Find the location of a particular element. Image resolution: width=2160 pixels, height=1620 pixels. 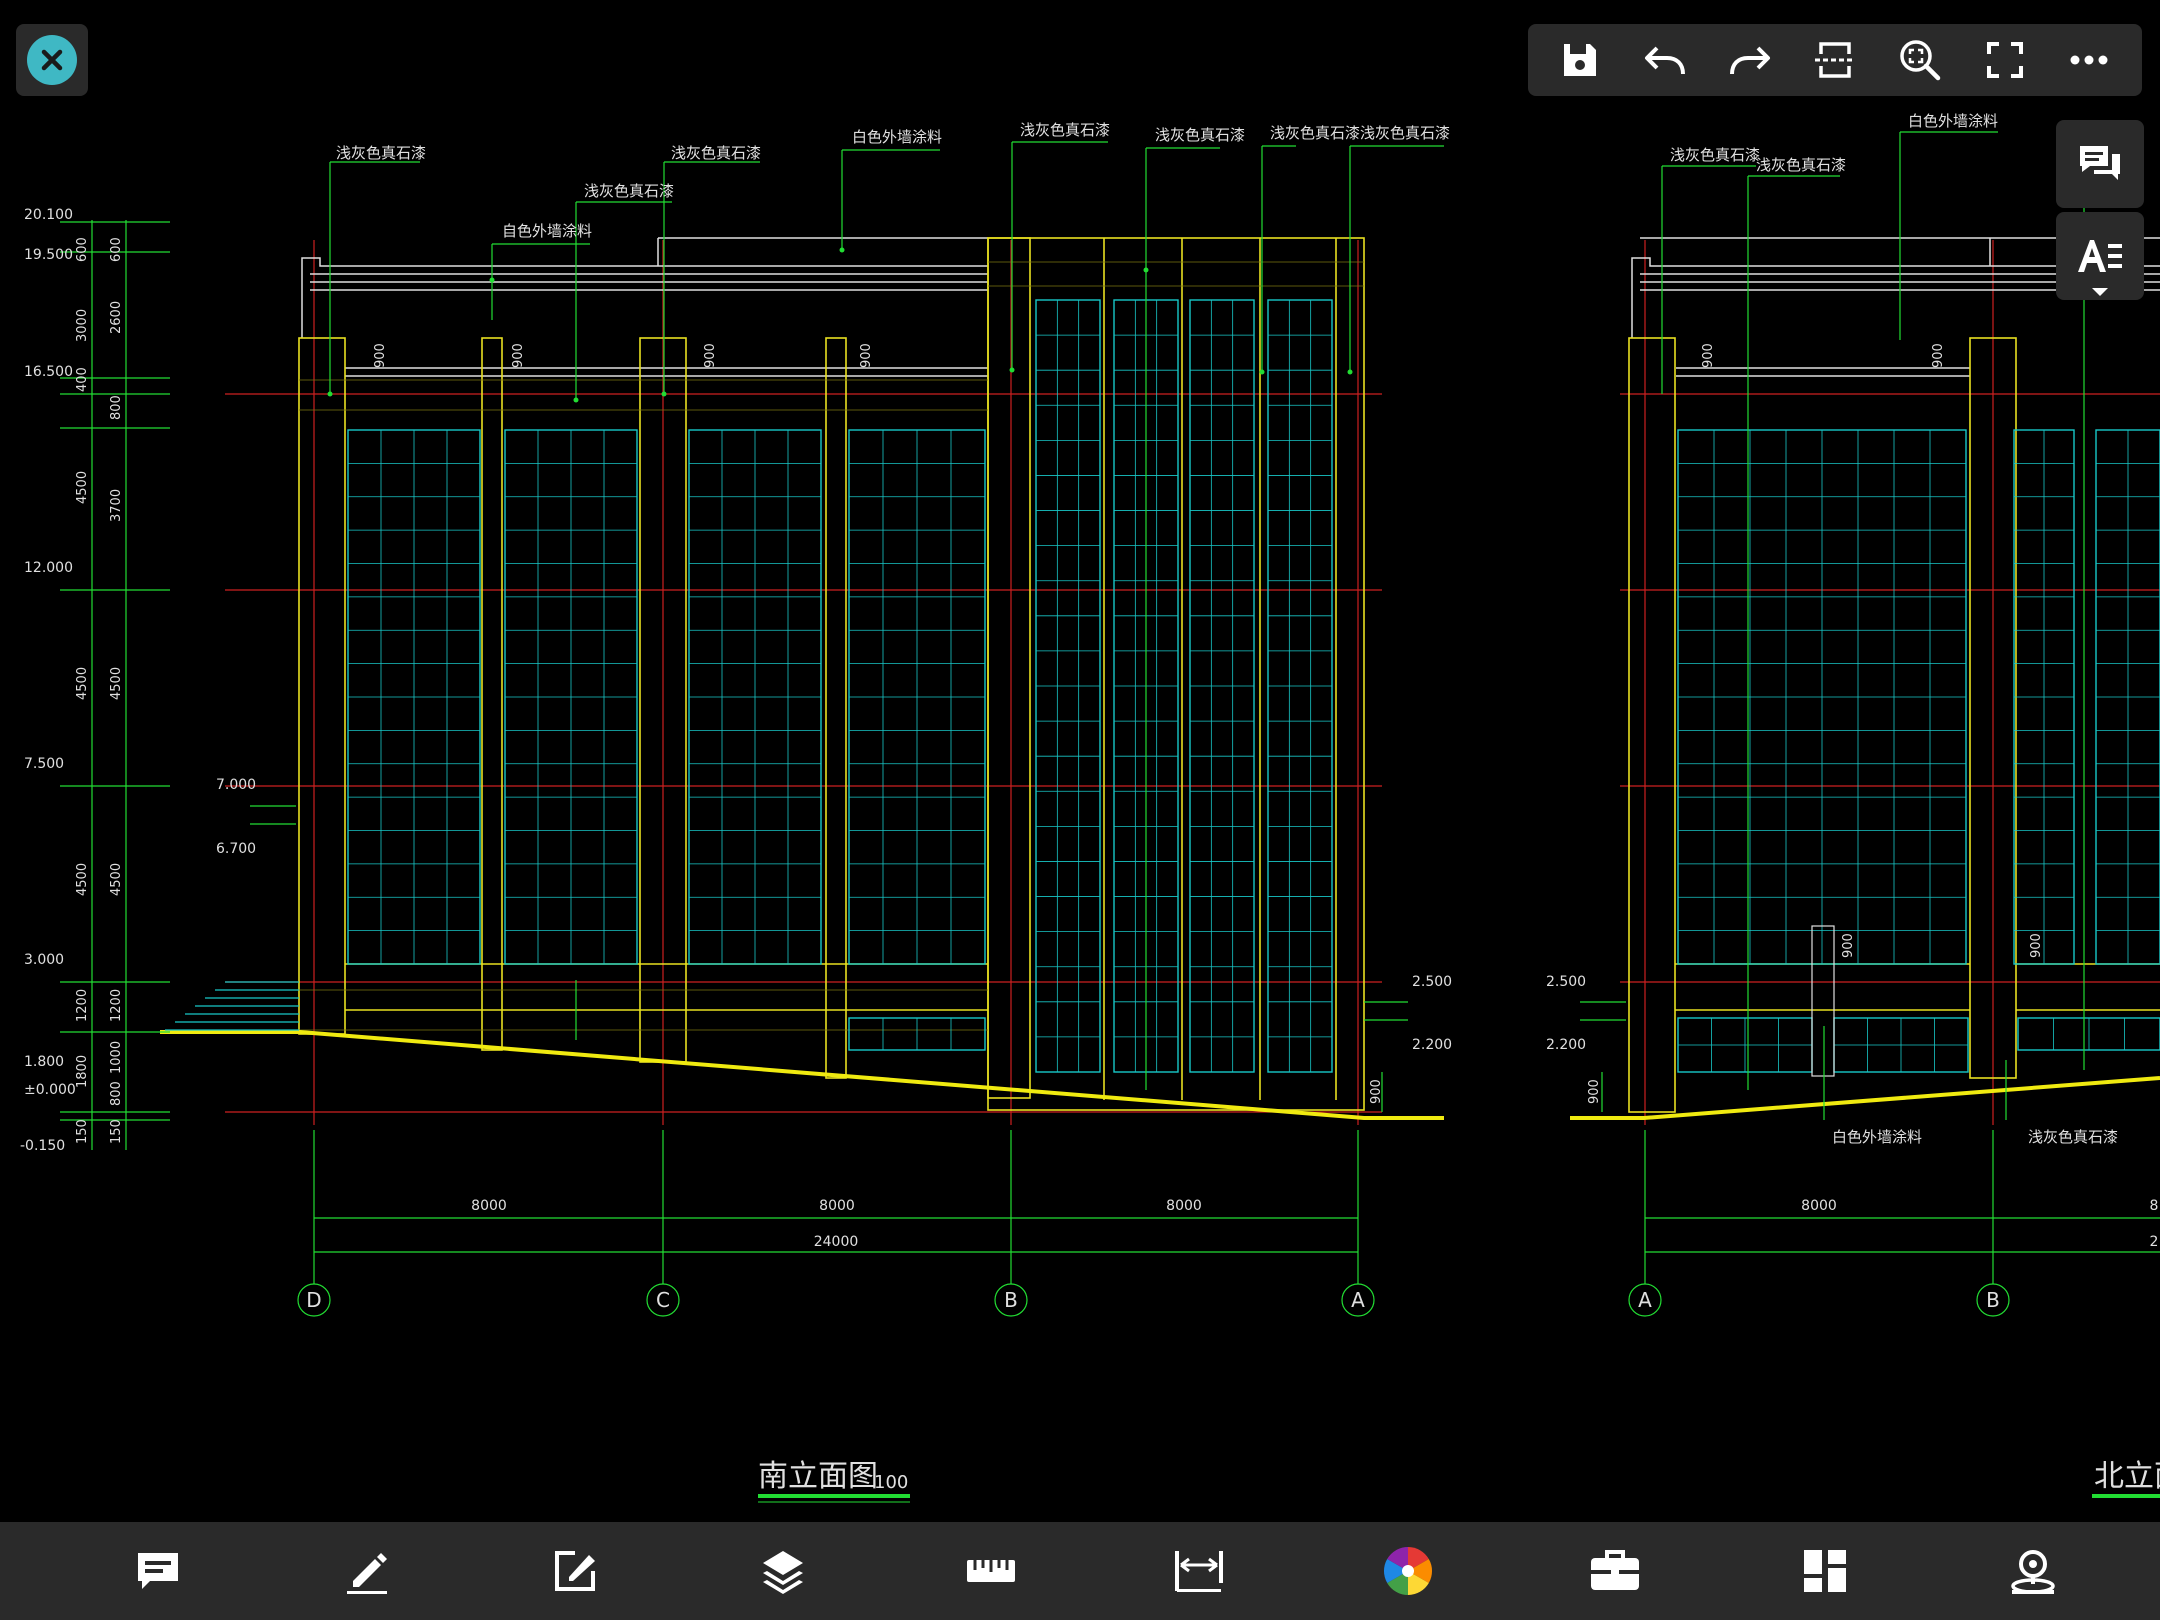

elevation-label: 12.000 is located at coordinates (48, 568).